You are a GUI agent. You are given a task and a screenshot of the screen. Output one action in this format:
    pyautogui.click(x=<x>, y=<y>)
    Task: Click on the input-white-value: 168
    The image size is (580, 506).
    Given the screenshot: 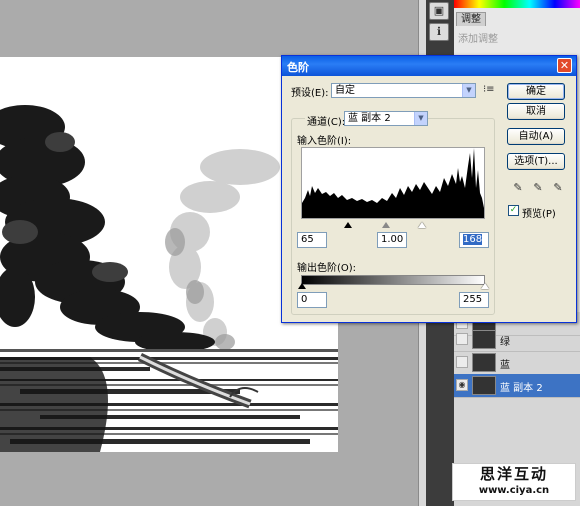 What is the action you would take?
    pyautogui.click(x=473, y=239)
    